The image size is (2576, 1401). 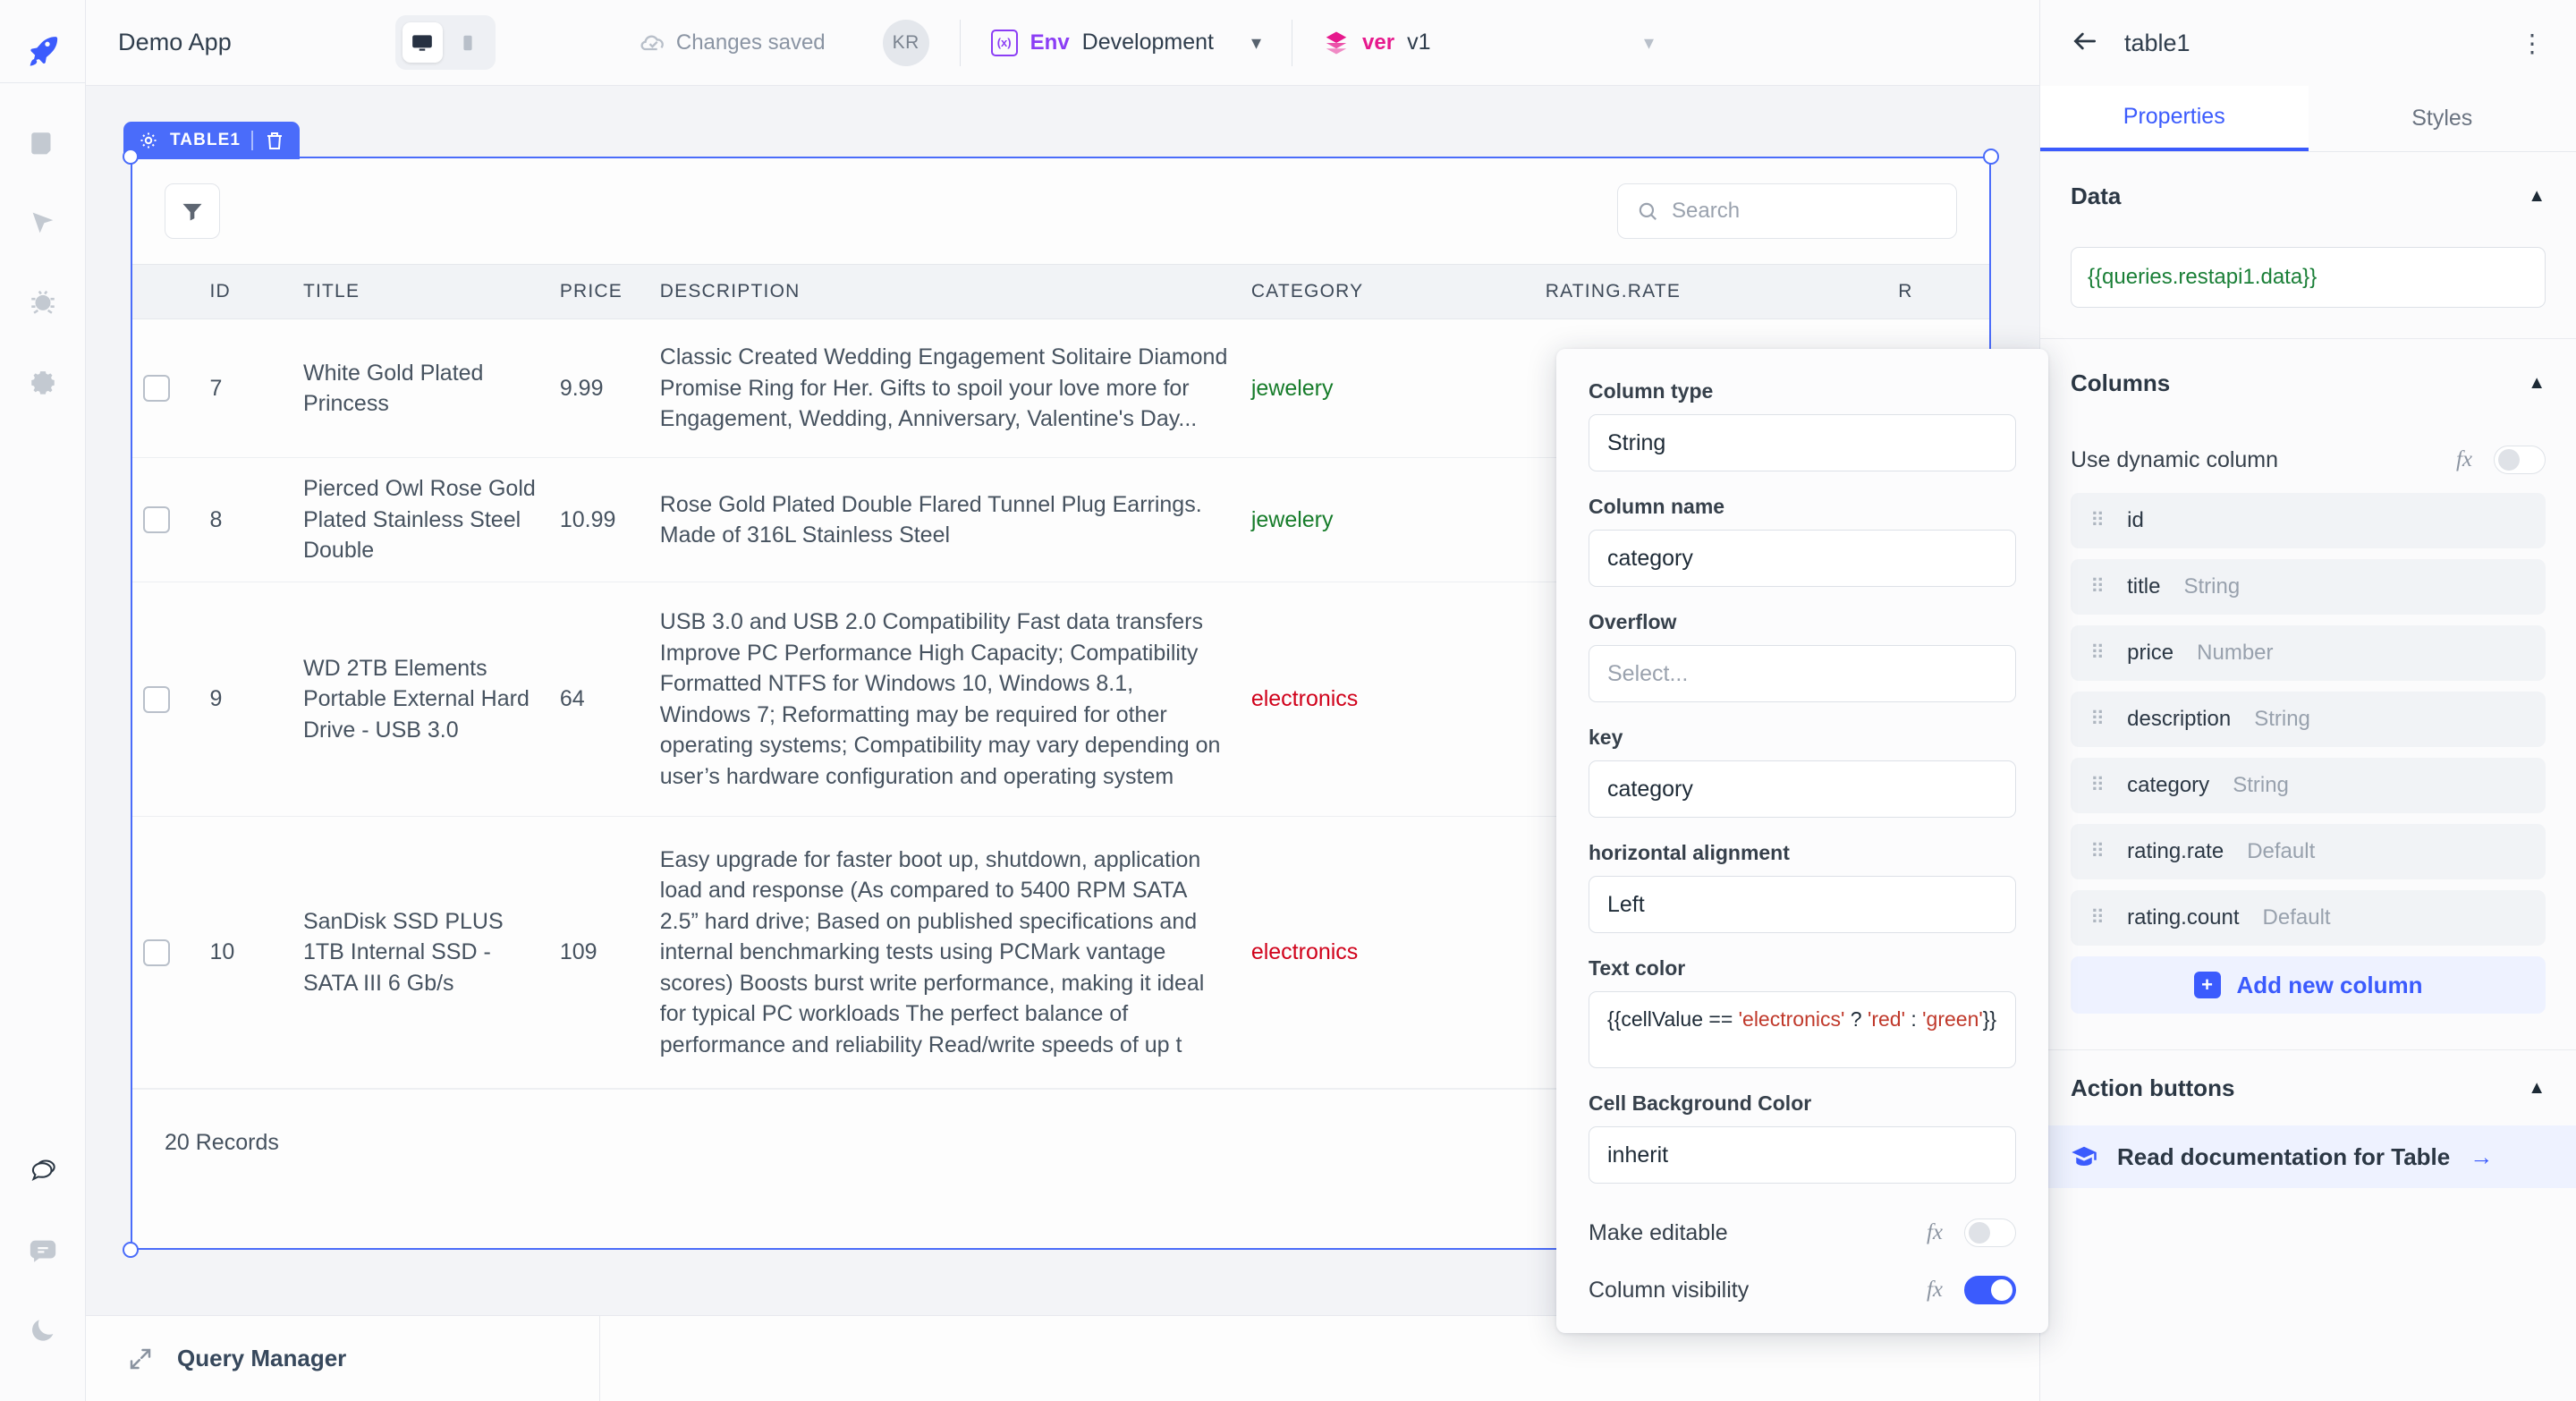 I want to click on column-name: title, so click(x=2144, y=586).